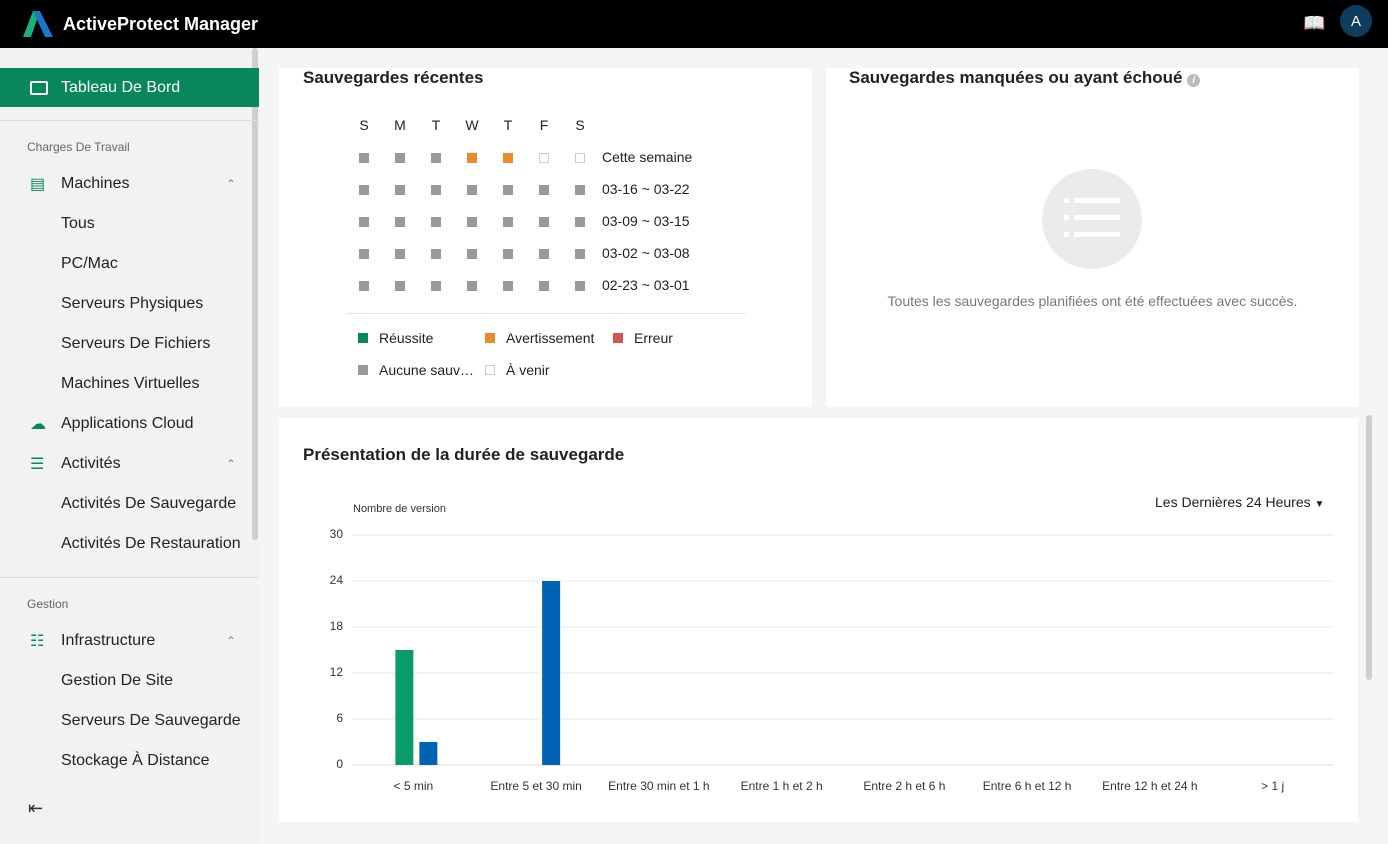  I want to click on x-tick-label: Entre 30 min et 1 h, so click(659, 786).